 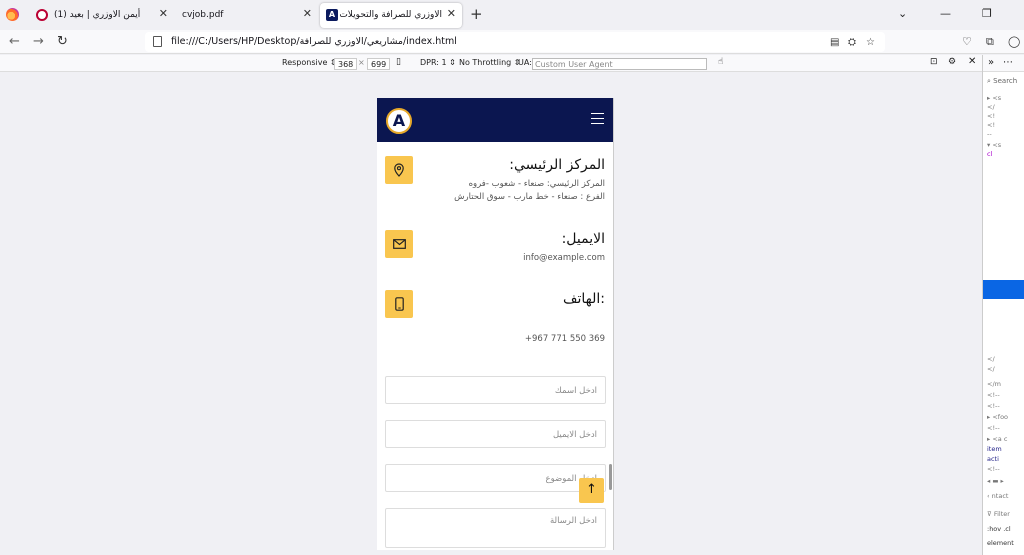 I want to click on breadcrumb: ‹ ntact, so click(x=997, y=496).